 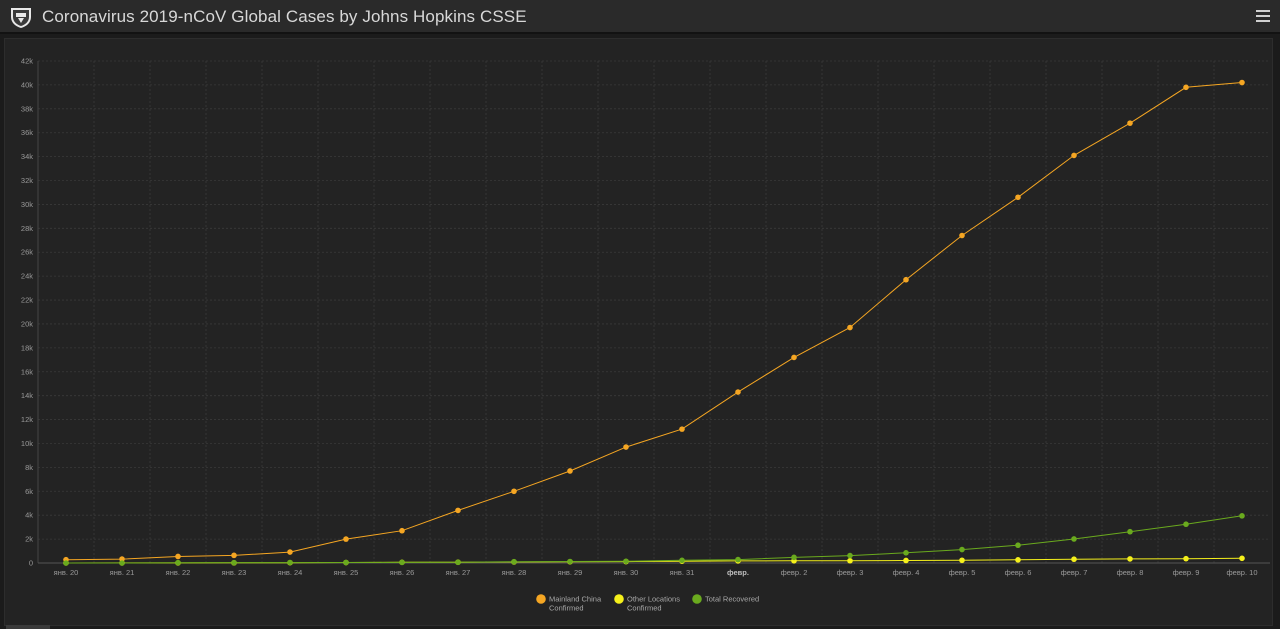 What do you see at coordinates (27, 419) in the screenshot?
I see `y-tick-label: 12k` at bounding box center [27, 419].